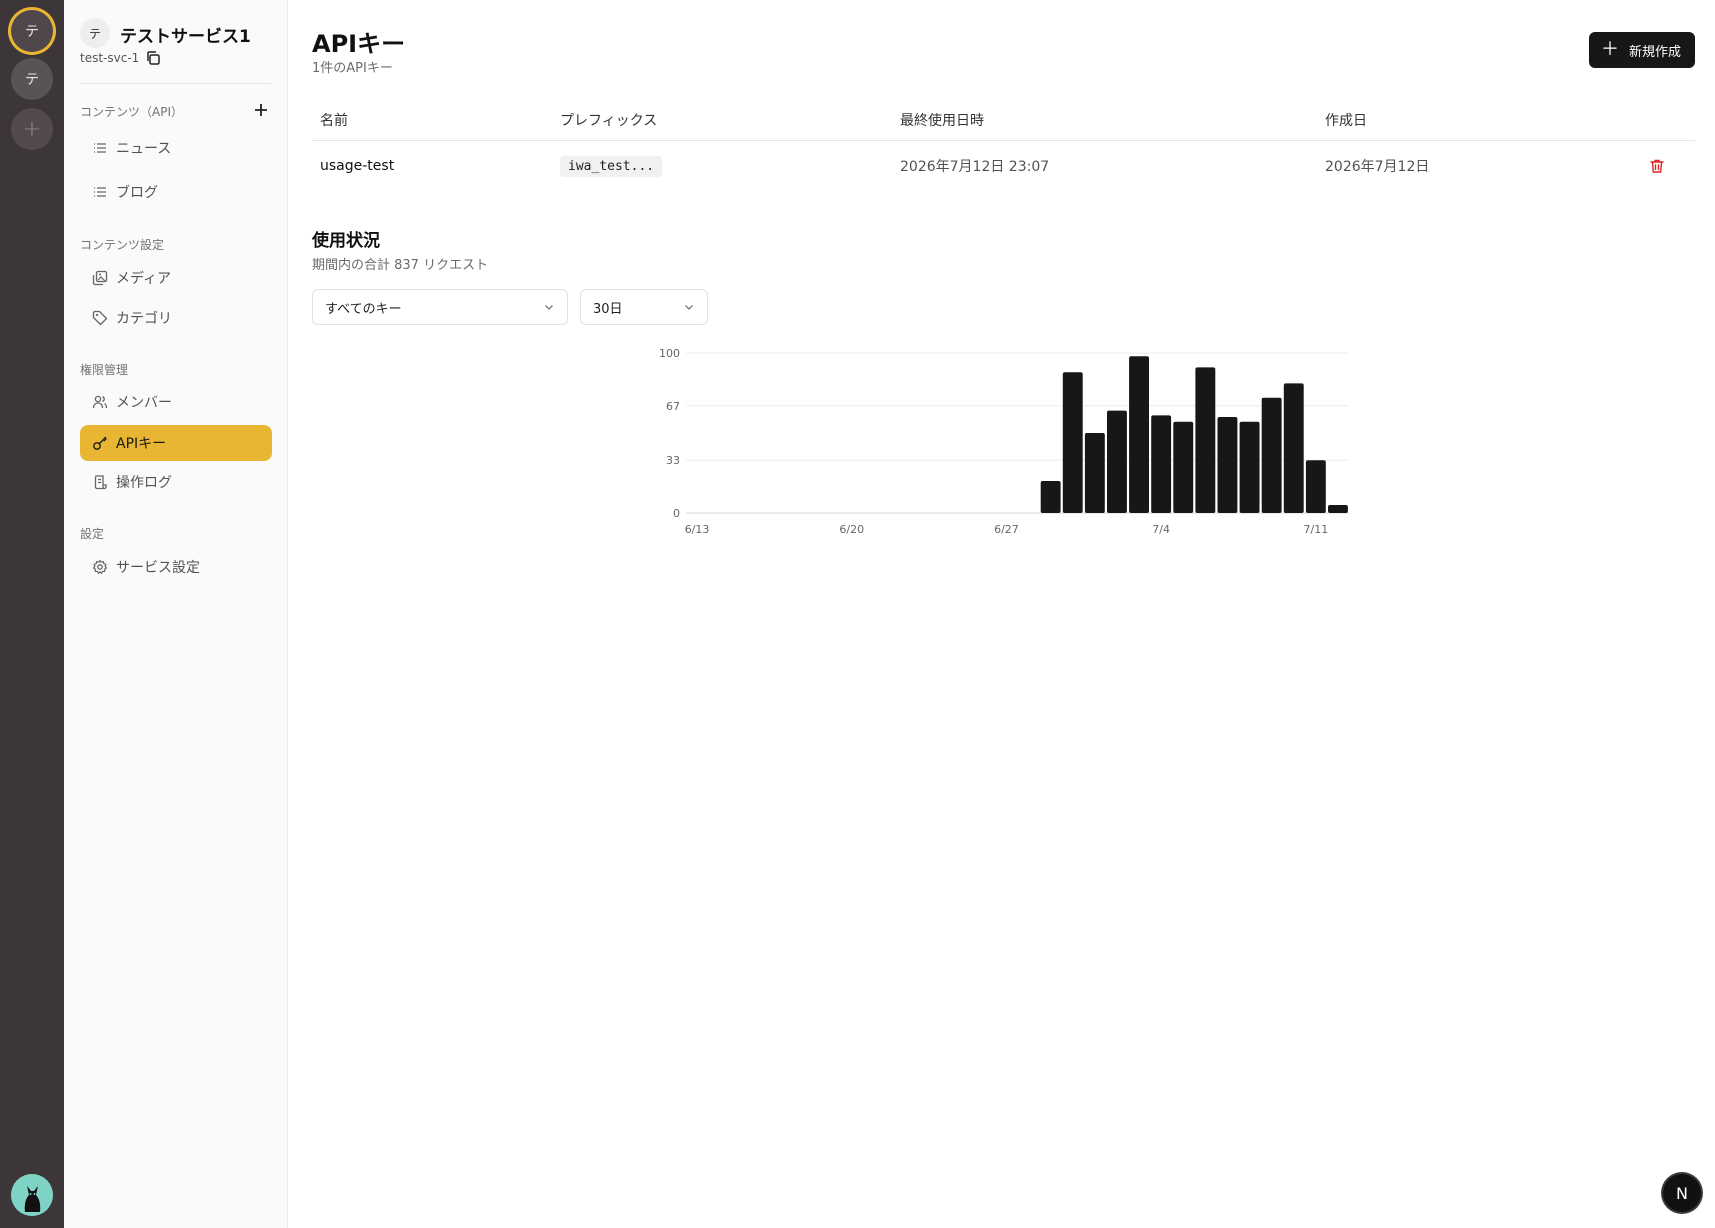 This screenshot has height=1228, width=1715. I want to click on next-dev-badge: N, so click(1682, 1193).